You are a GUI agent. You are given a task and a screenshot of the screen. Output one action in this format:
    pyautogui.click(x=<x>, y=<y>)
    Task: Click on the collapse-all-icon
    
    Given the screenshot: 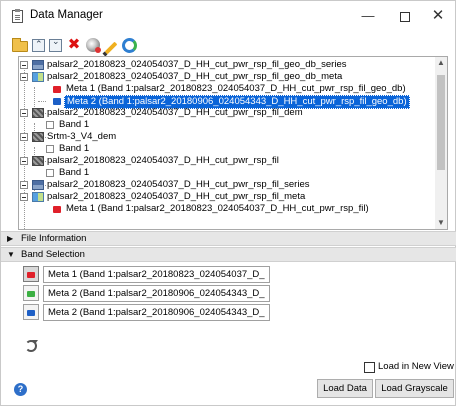 What is the action you would take?
    pyautogui.click(x=38, y=45)
    